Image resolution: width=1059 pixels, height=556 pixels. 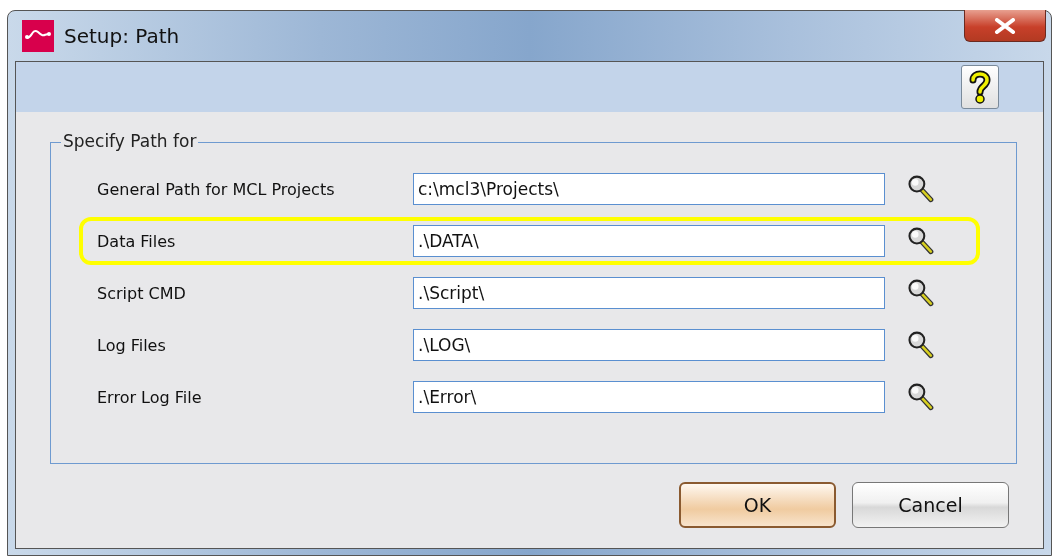 I want to click on path-field: .\Error\, so click(x=649, y=397).